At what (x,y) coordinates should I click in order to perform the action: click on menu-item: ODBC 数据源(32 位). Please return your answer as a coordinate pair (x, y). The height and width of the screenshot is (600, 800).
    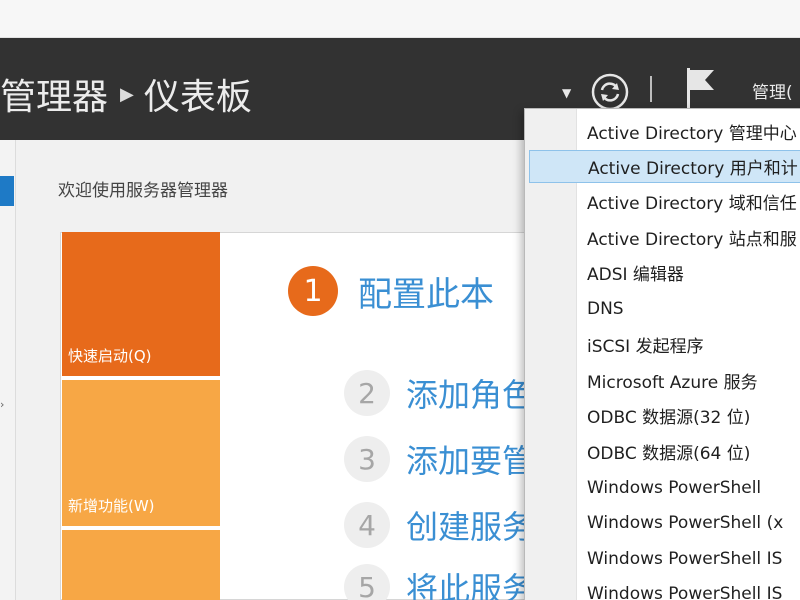
    Looking at the image, I should click on (664, 415).